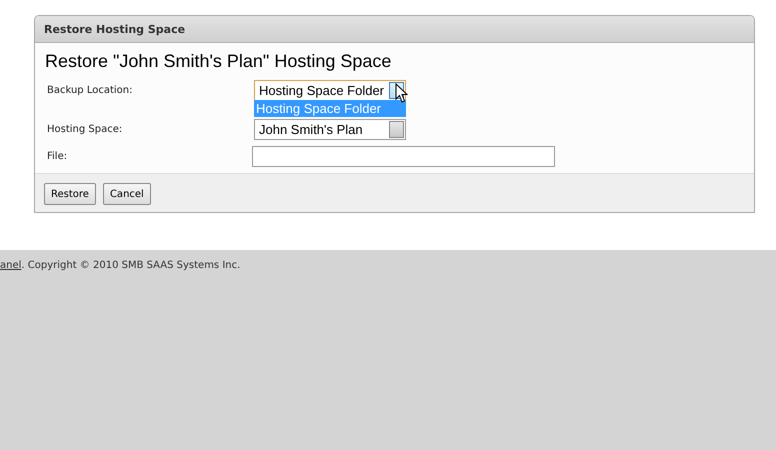 This screenshot has width=776, height=450. What do you see at coordinates (126, 194) in the screenshot?
I see `cancel-button: Cancel` at bounding box center [126, 194].